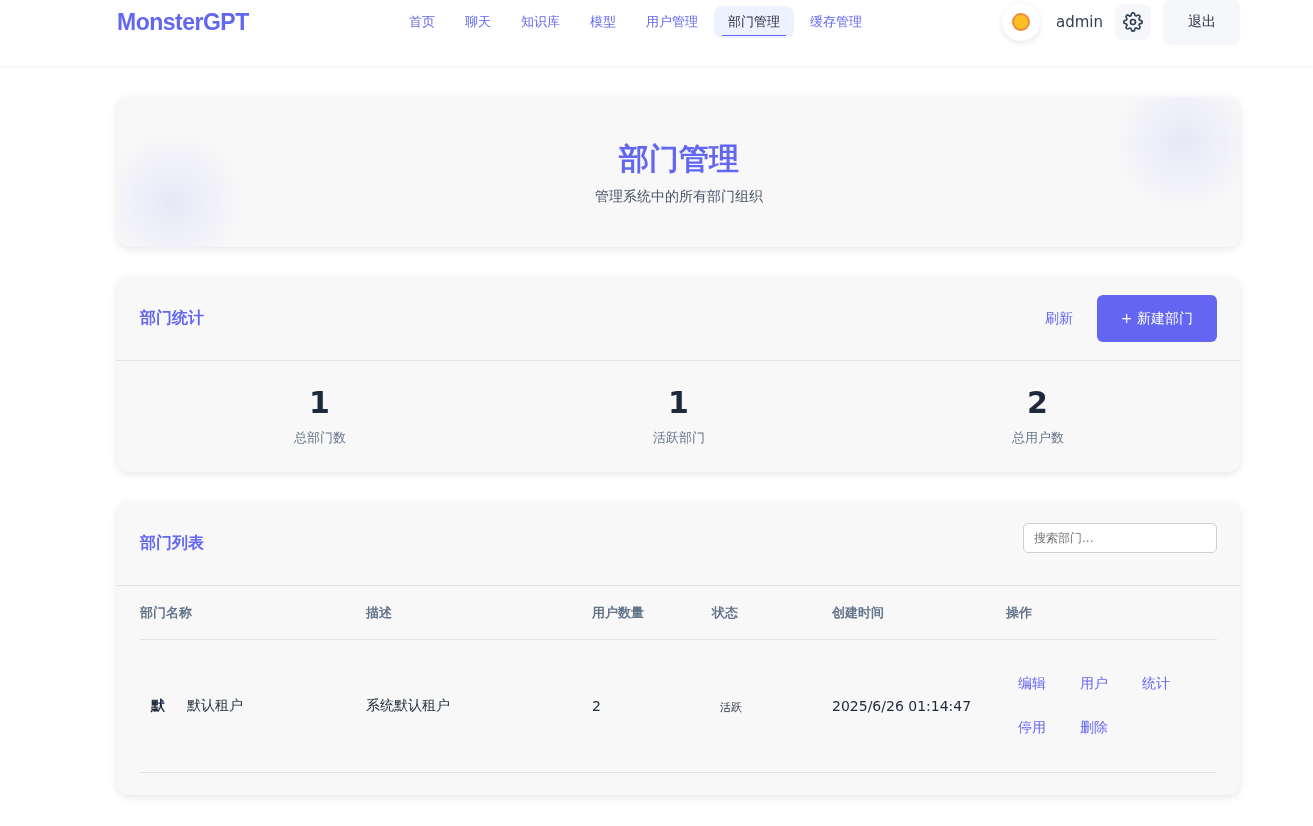  What do you see at coordinates (902, 706) in the screenshot?
I see `table-cell-text: 2025/6/26 01:14:47` at bounding box center [902, 706].